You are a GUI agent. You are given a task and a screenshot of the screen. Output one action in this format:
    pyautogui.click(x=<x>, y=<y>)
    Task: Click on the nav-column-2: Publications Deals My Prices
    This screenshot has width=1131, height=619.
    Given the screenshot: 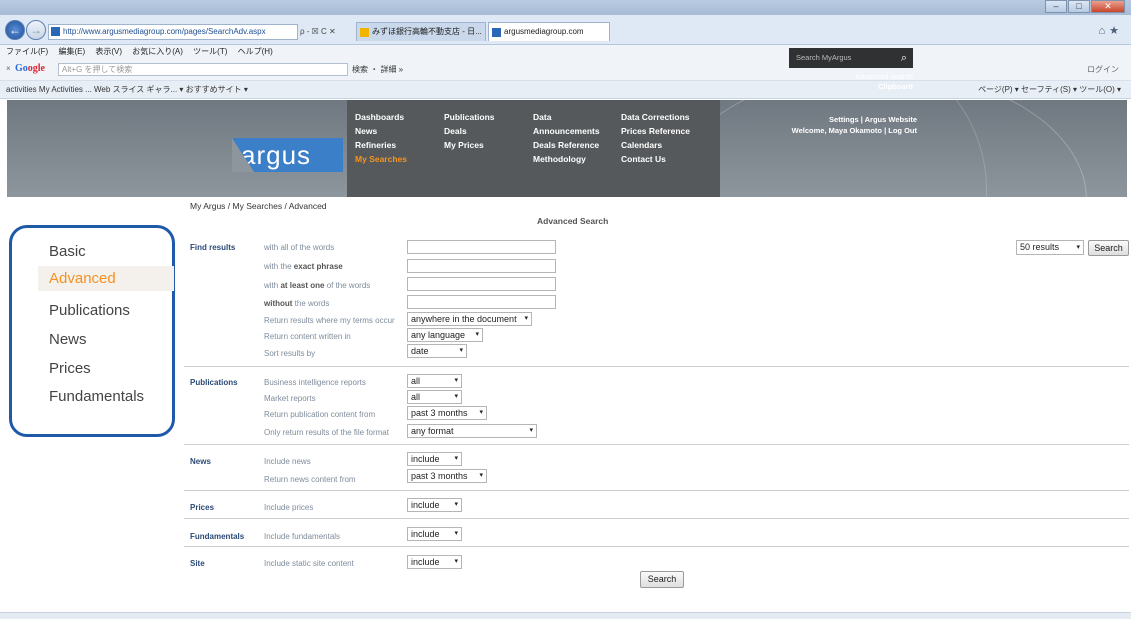 What is the action you would take?
    pyautogui.click(x=469, y=131)
    